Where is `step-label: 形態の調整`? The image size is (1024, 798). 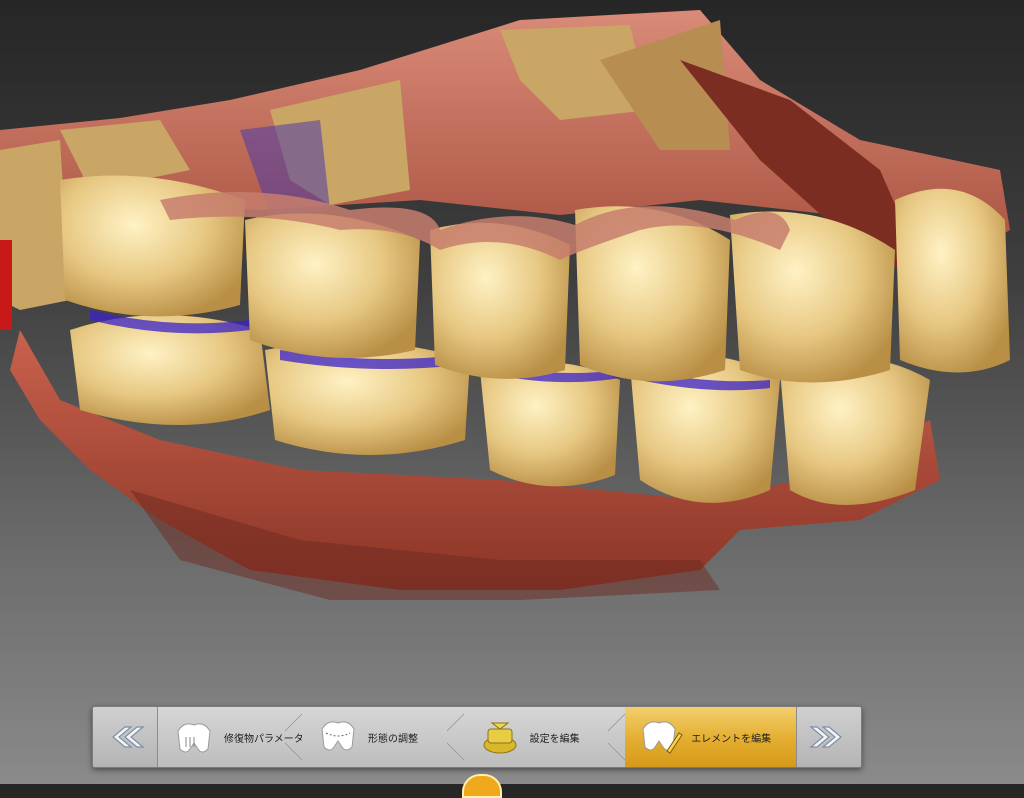
step-label: 形態の調整 is located at coordinates (393, 739).